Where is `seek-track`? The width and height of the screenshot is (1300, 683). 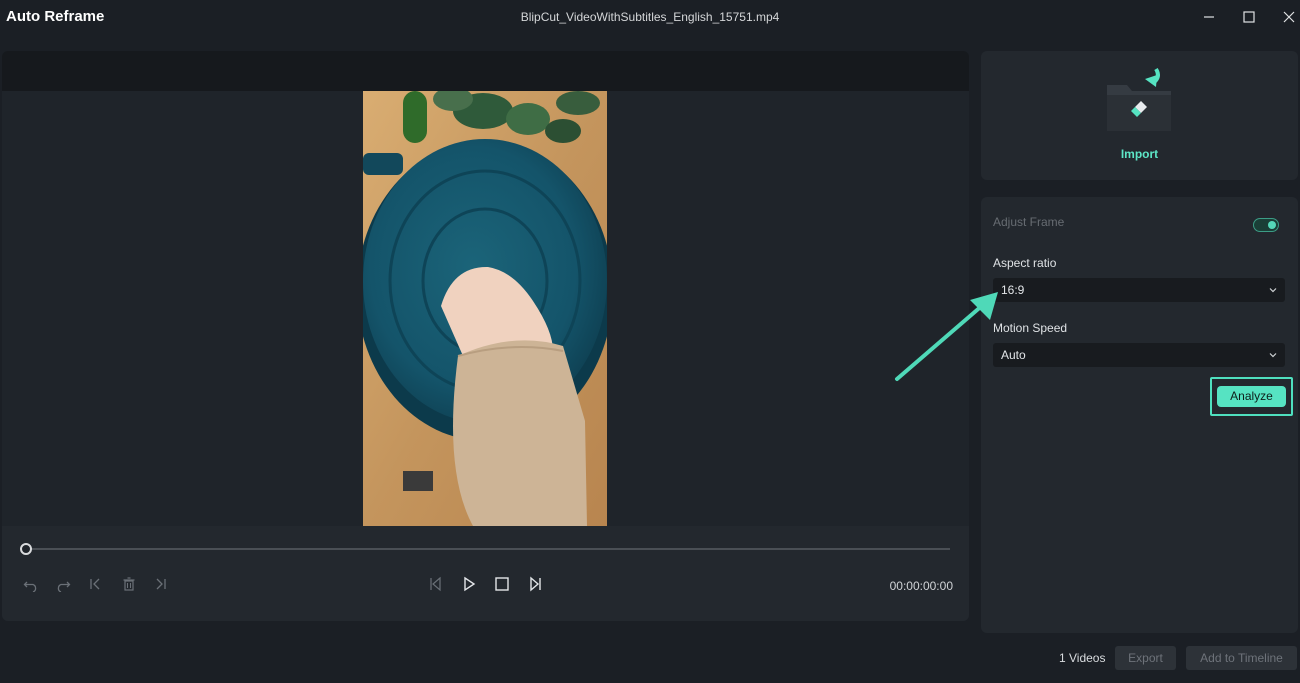
seek-track is located at coordinates (488, 549).